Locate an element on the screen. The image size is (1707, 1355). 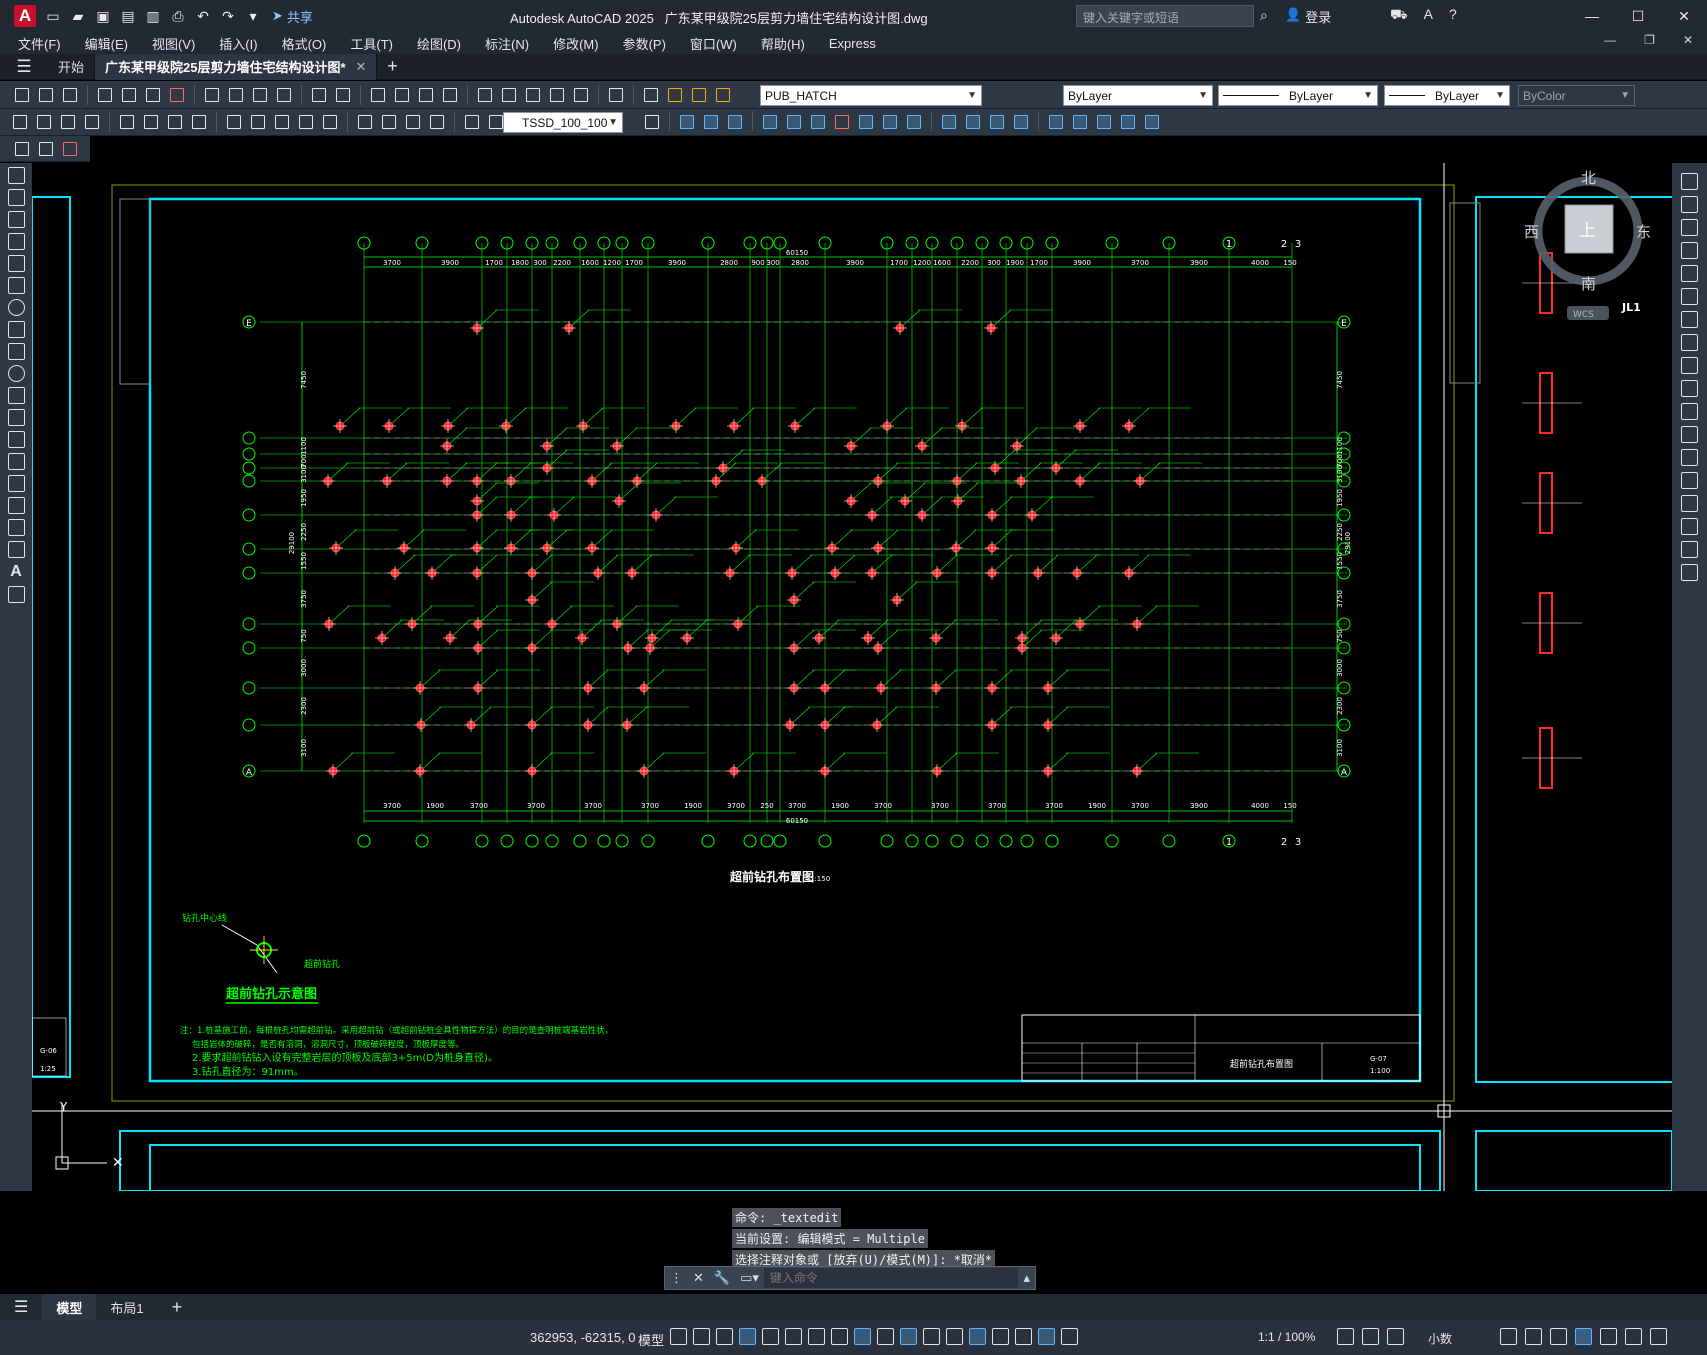
command-recent-icon: ▭▾ is located at coordinates (749, 1278).